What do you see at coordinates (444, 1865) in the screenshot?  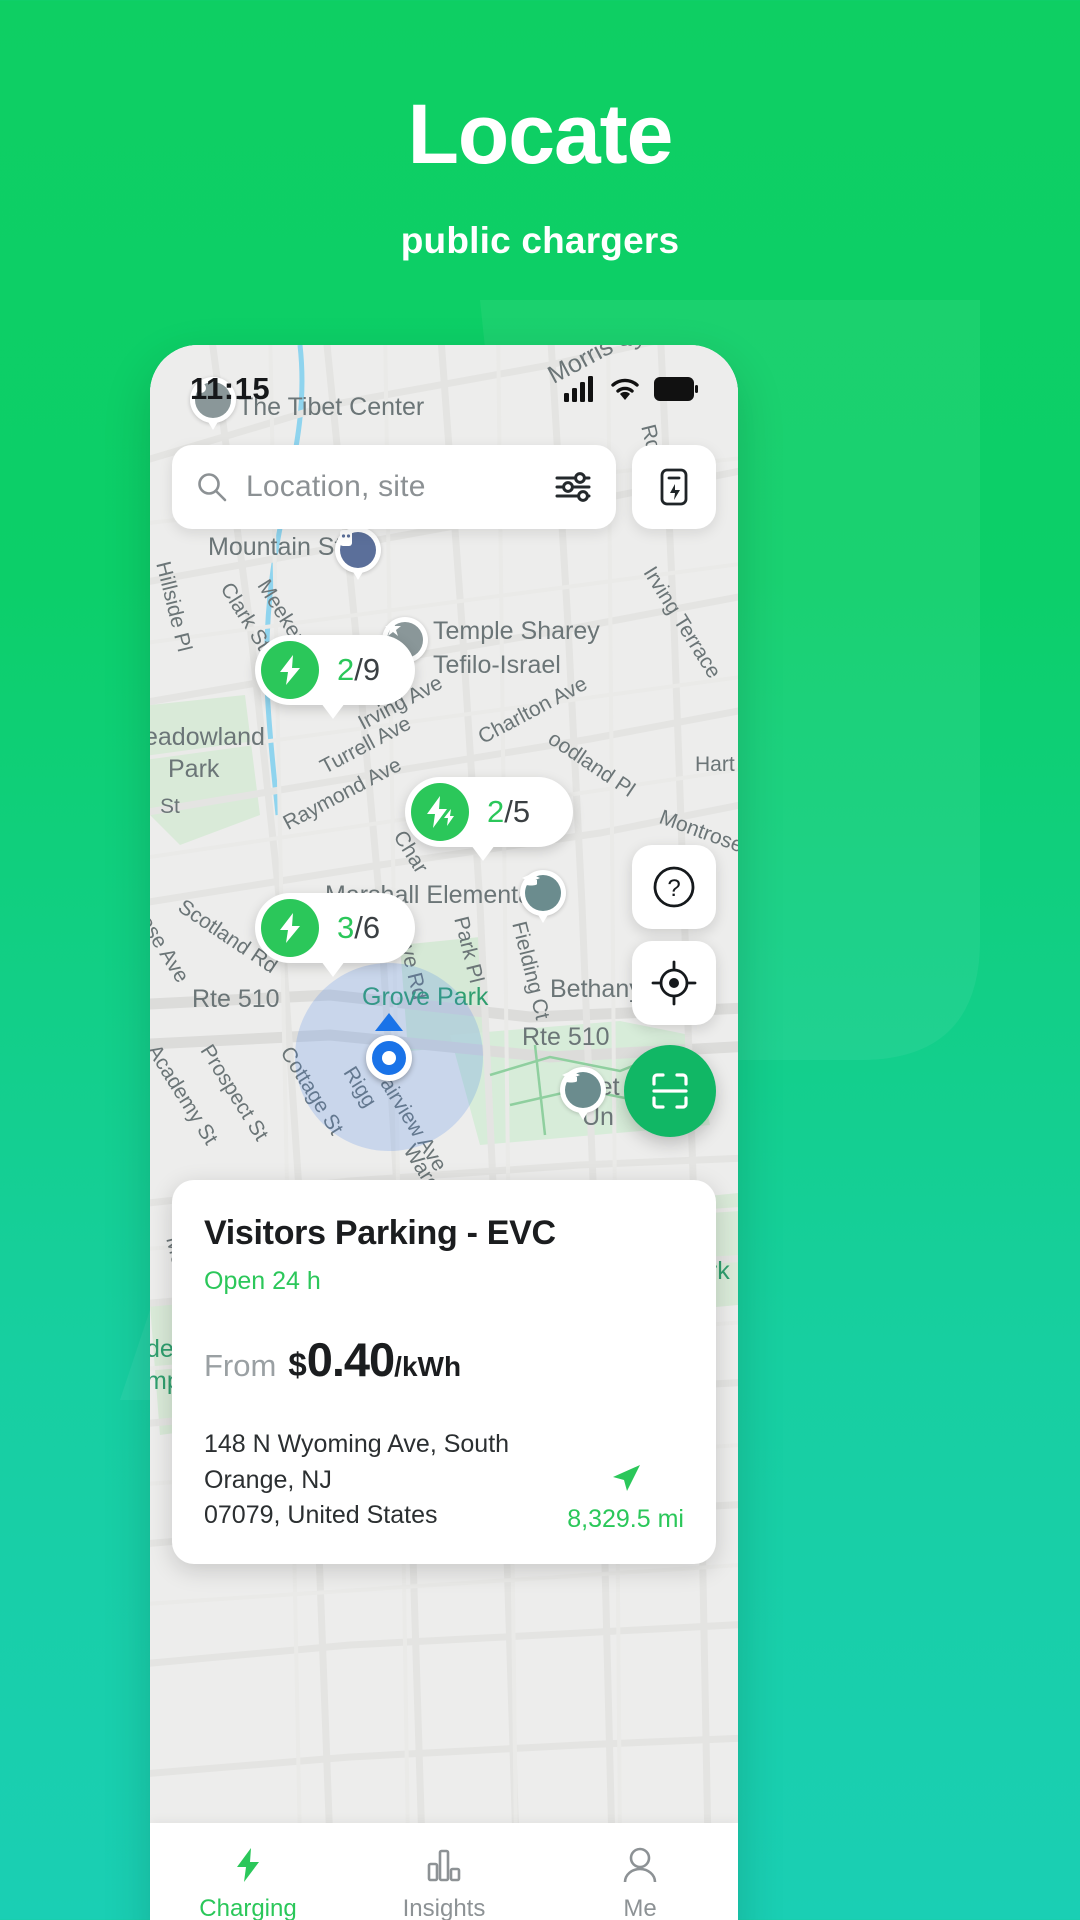 I see `bar-chart-icon` at bounding box center [444, 1865].